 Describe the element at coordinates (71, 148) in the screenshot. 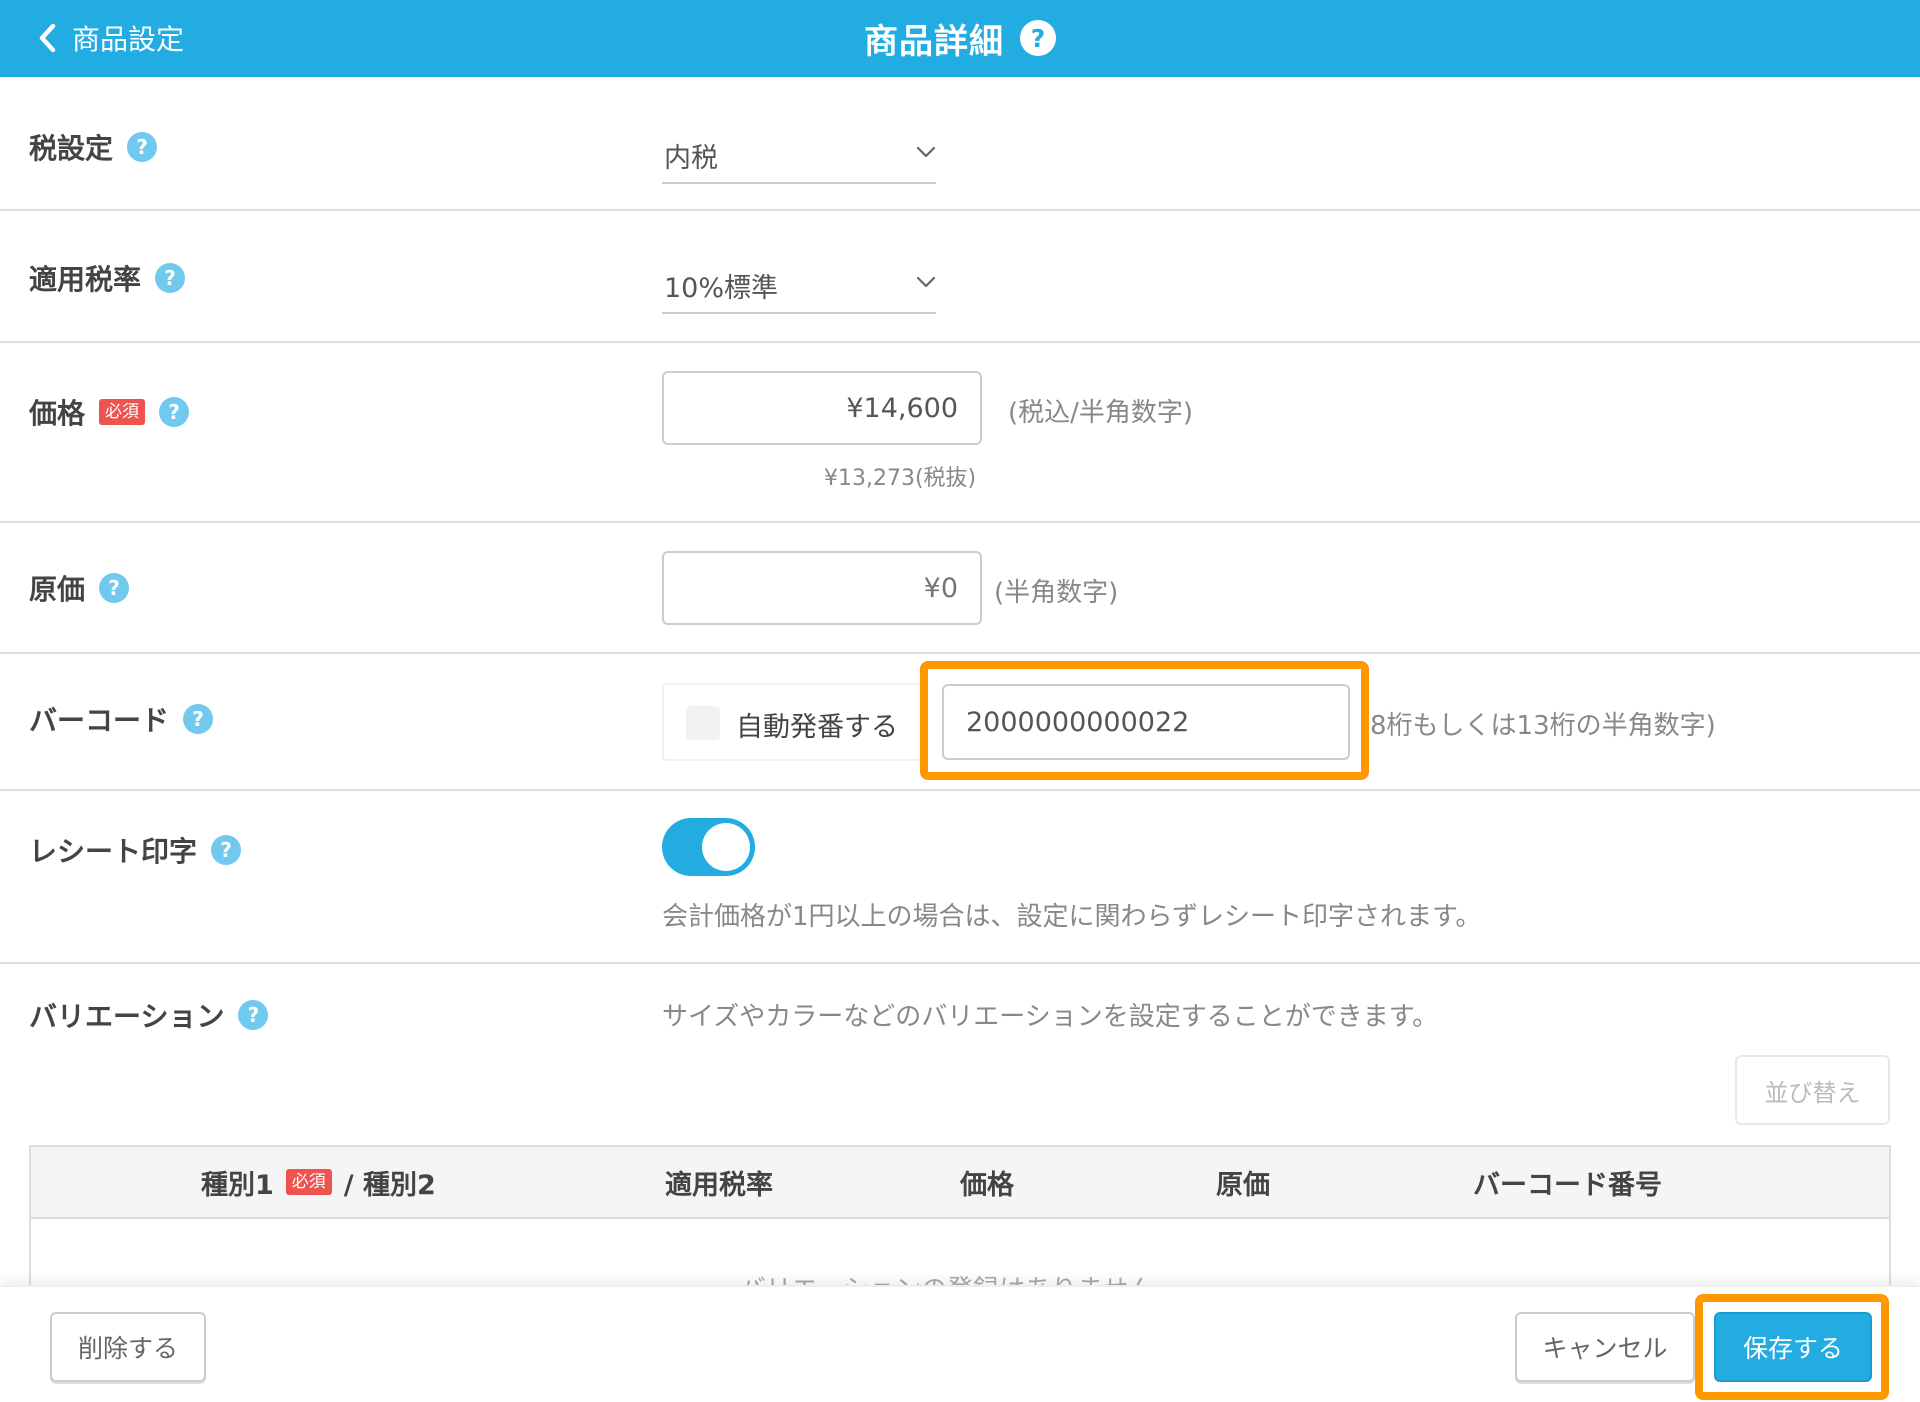

I see `tax-setting-label: 税設定` at that location.